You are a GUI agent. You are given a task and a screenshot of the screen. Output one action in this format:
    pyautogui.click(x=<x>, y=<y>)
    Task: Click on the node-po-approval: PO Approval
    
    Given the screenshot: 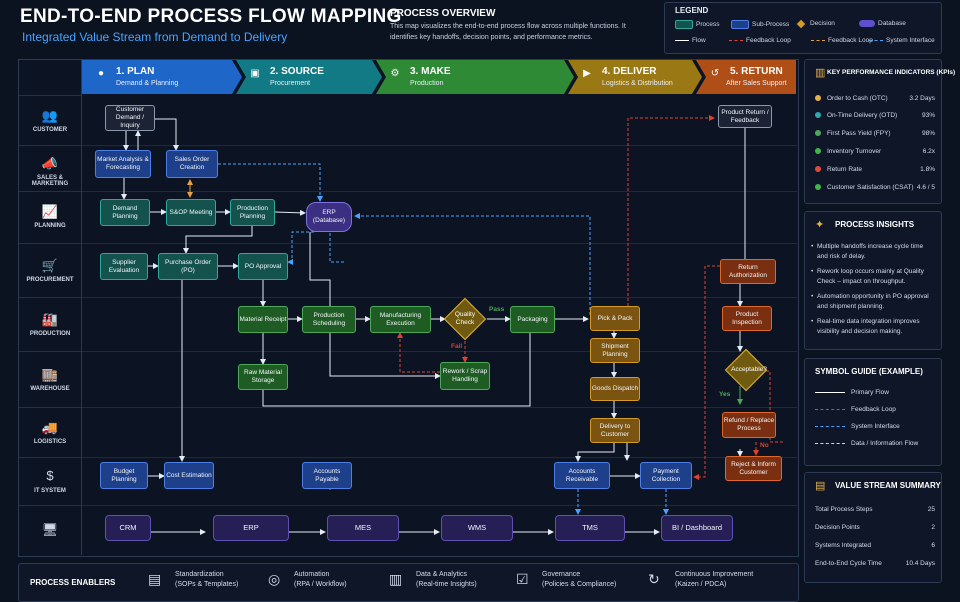 What is the action you would take?
    pyautogui.click(x=263, y=266)
    